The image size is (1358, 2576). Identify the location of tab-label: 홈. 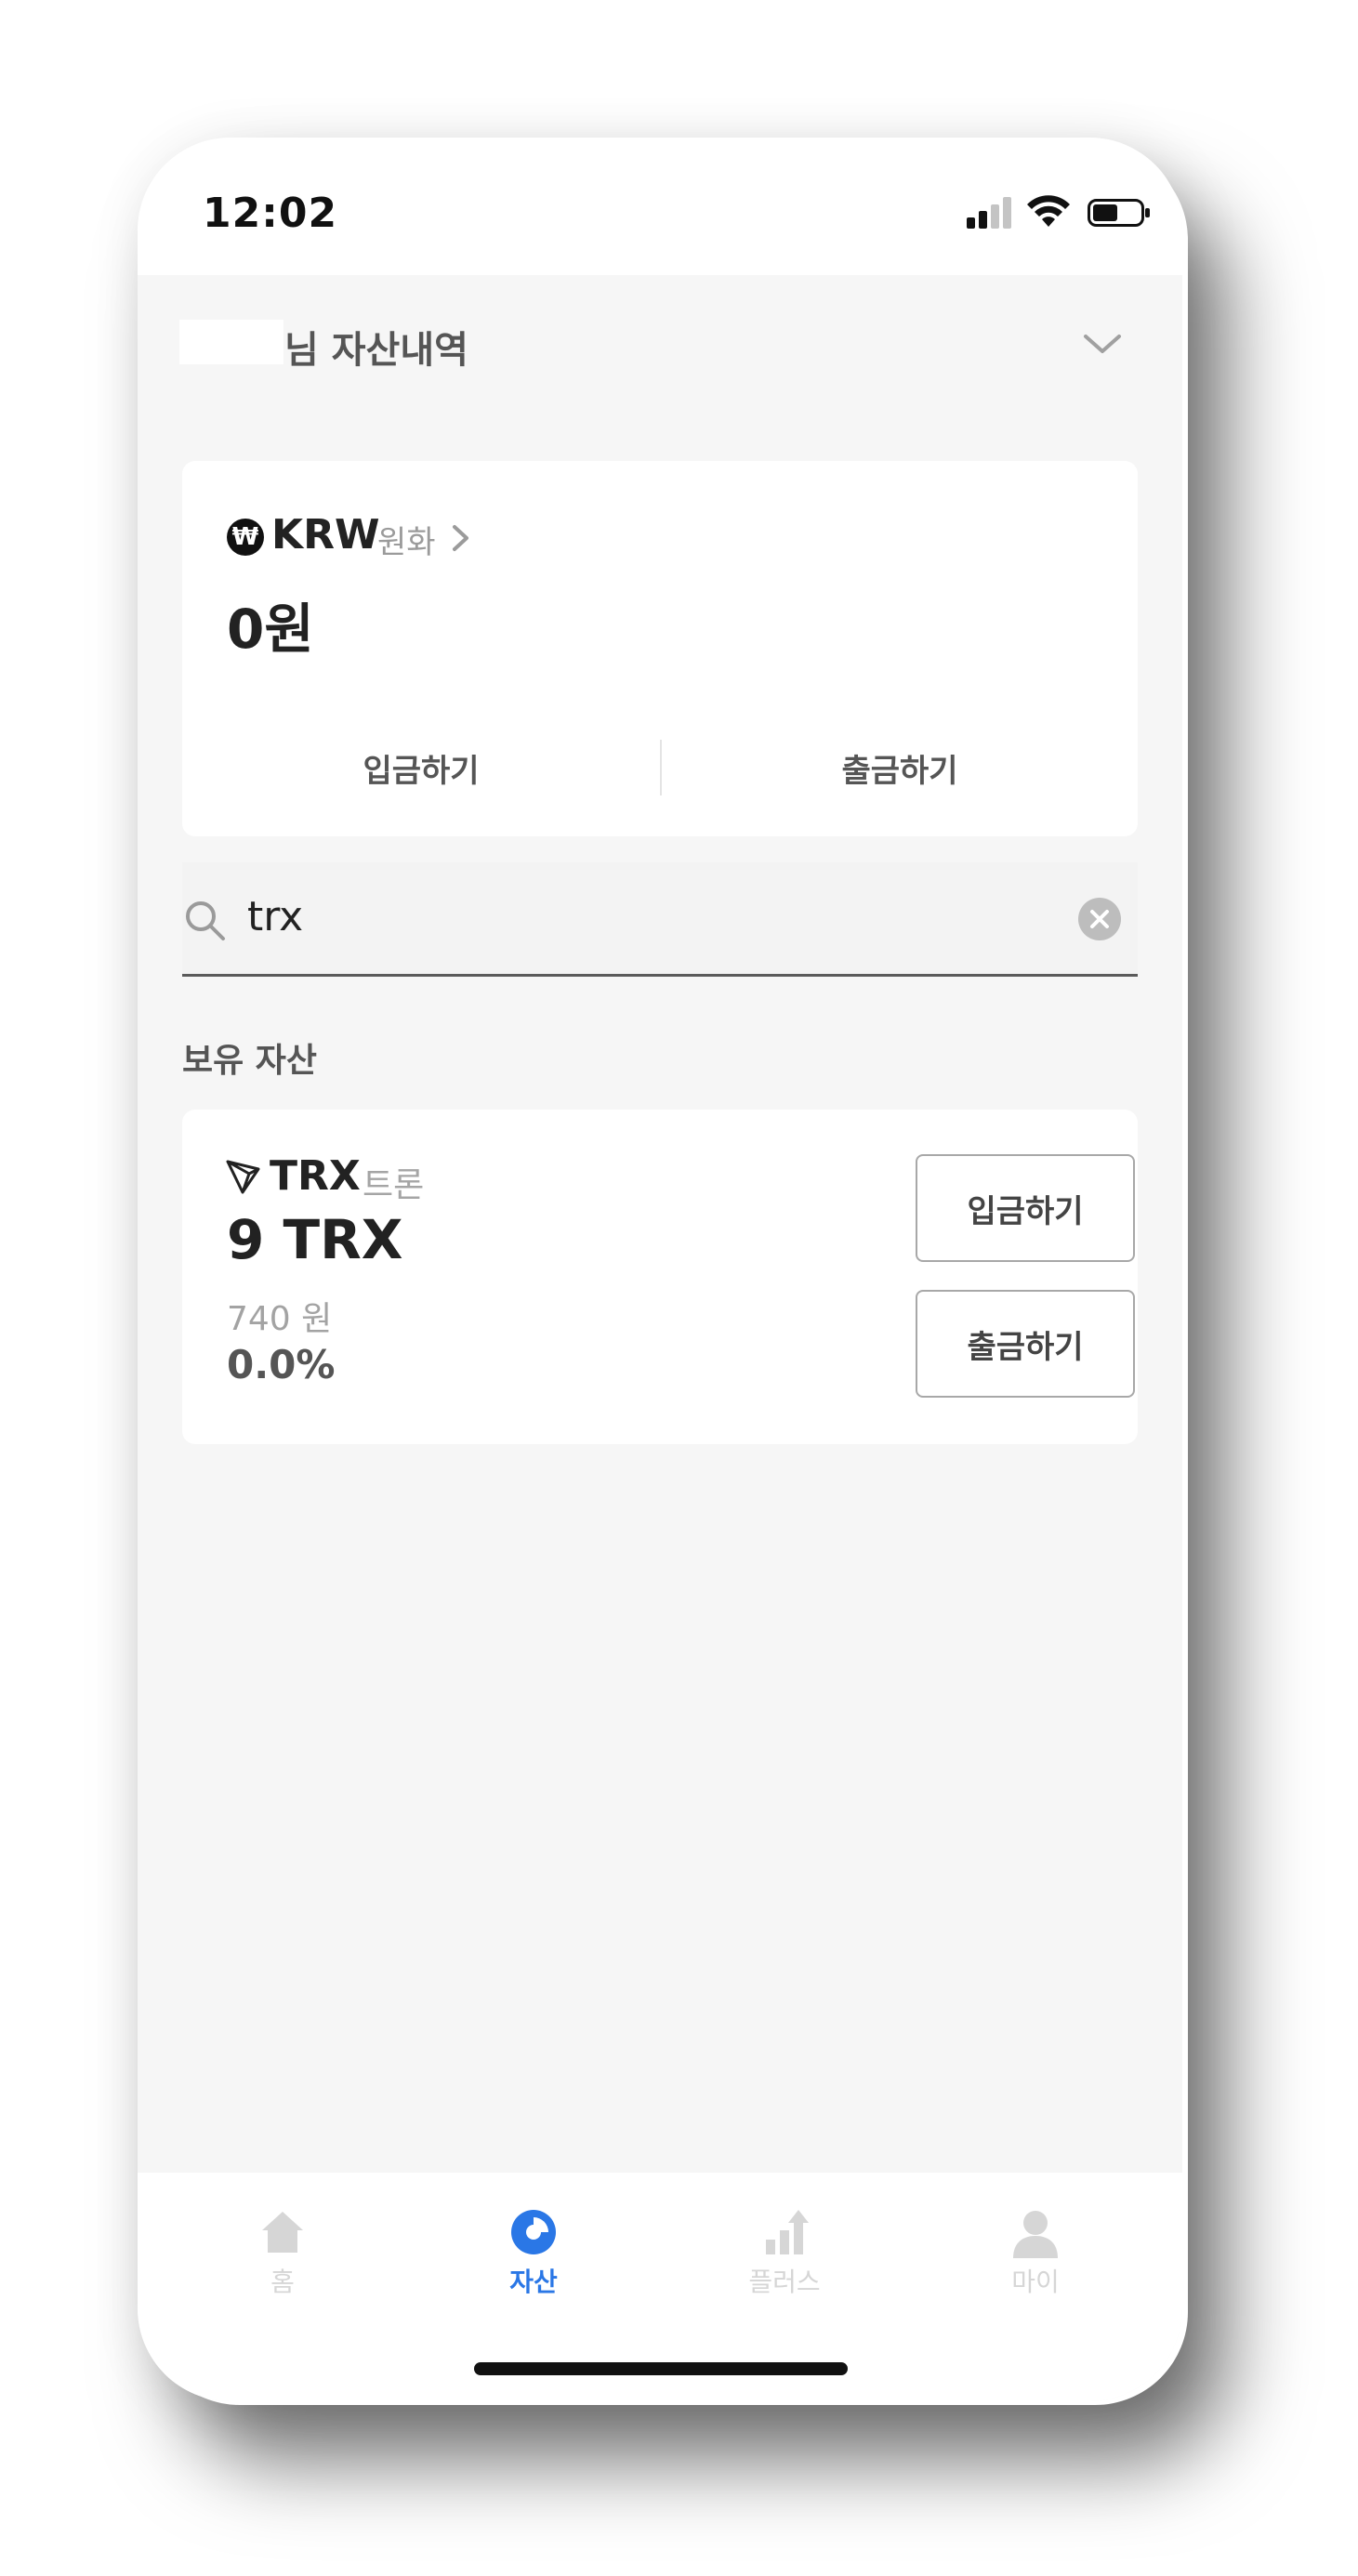
(282, 2282).